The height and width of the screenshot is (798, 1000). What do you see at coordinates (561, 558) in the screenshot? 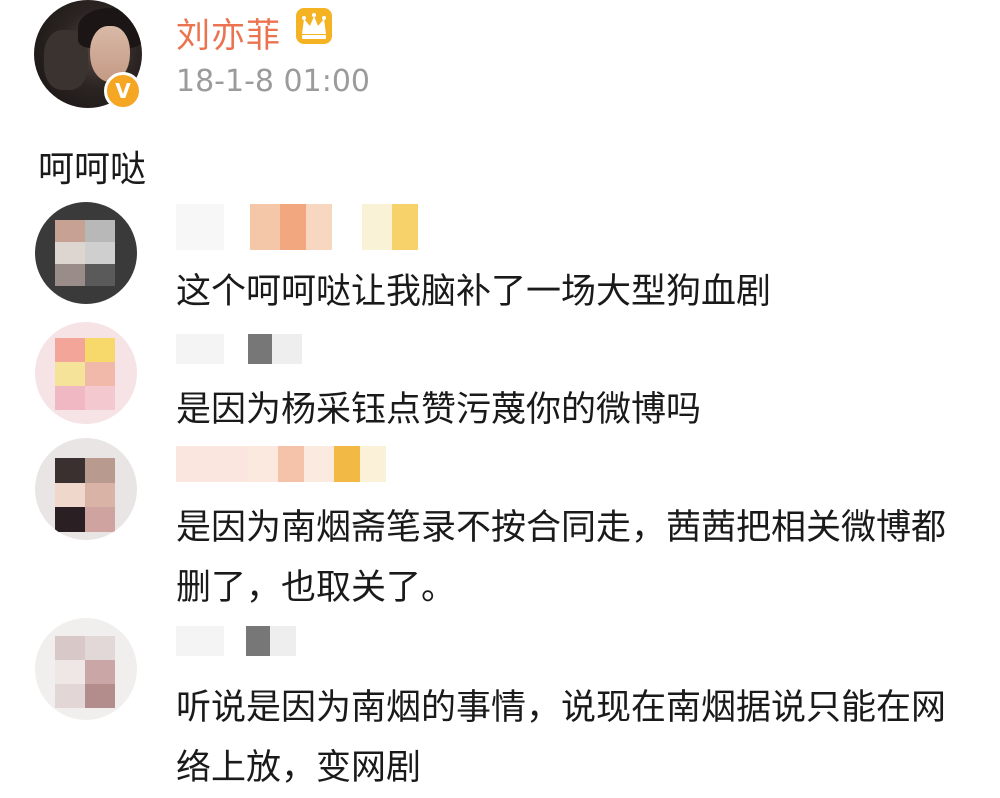
I see `comment-text: 是因为南烟斋笔录不按合同走，茜茜把相关微博都删了，也取关了。` at bounding box center [561, 558].